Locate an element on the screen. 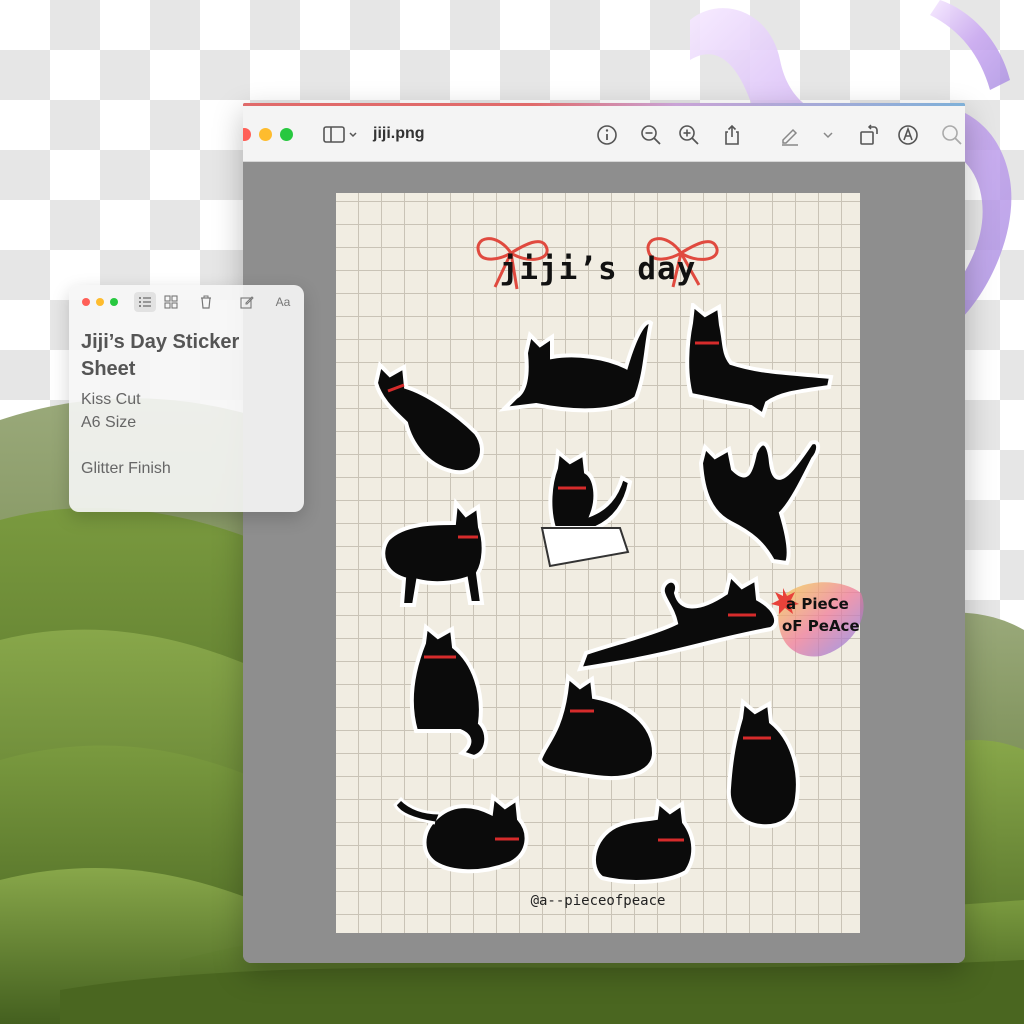  rotate-button is located at coordinates (869, 135).